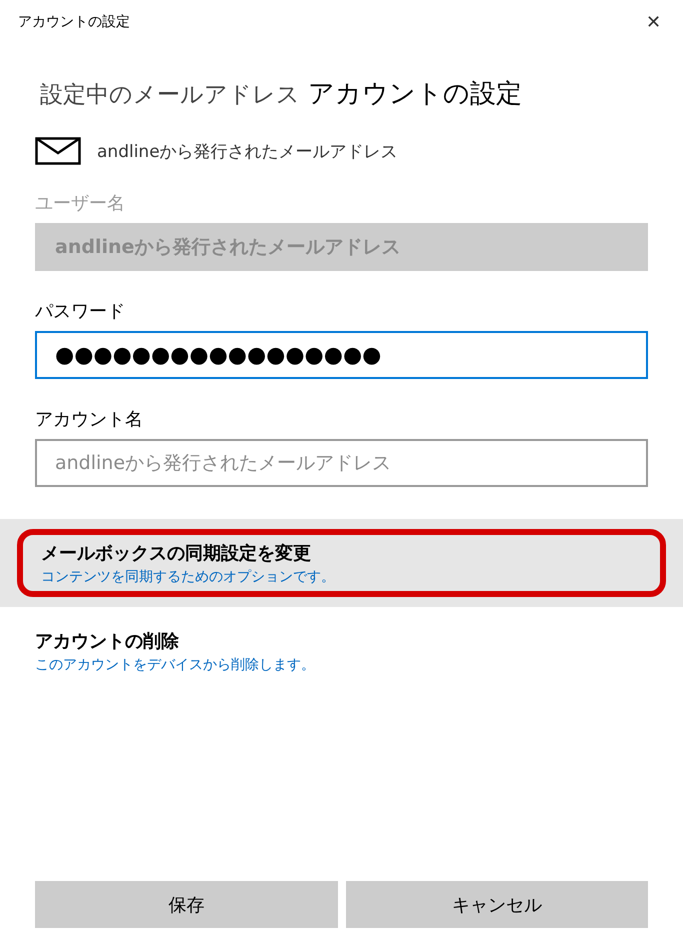 Image resolution: width=683 pixels, height=945 pixels. I want to click on window-title: アカウントの設定, so click(74, 22).